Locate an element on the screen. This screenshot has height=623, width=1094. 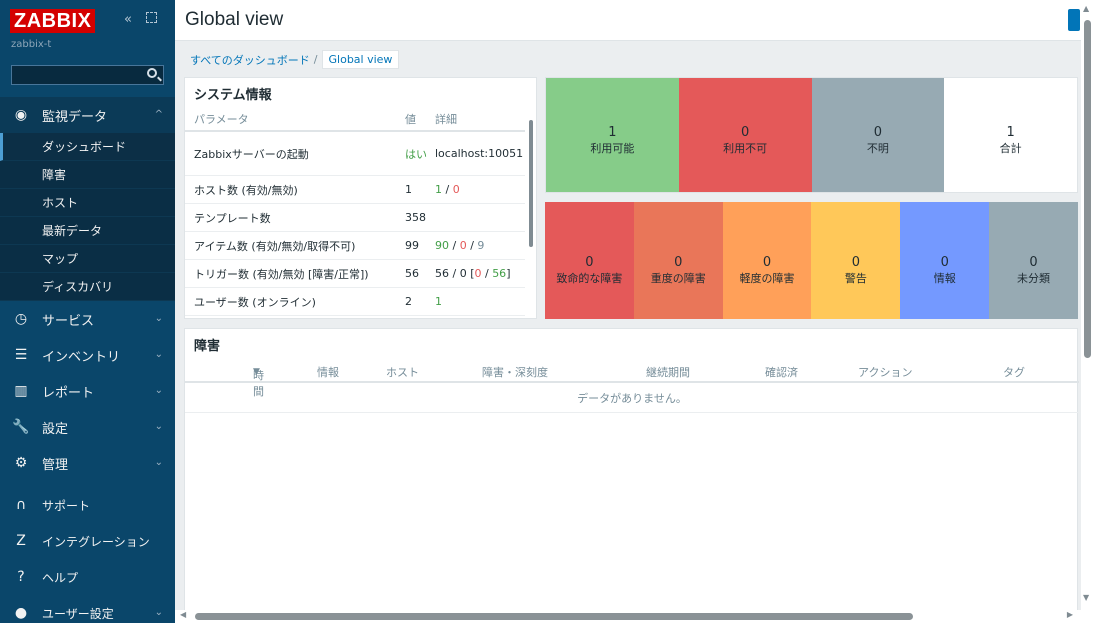
param-cell: トリガー数 (有効/無効 [障害/正常]) is located at coordinates (281, 274).